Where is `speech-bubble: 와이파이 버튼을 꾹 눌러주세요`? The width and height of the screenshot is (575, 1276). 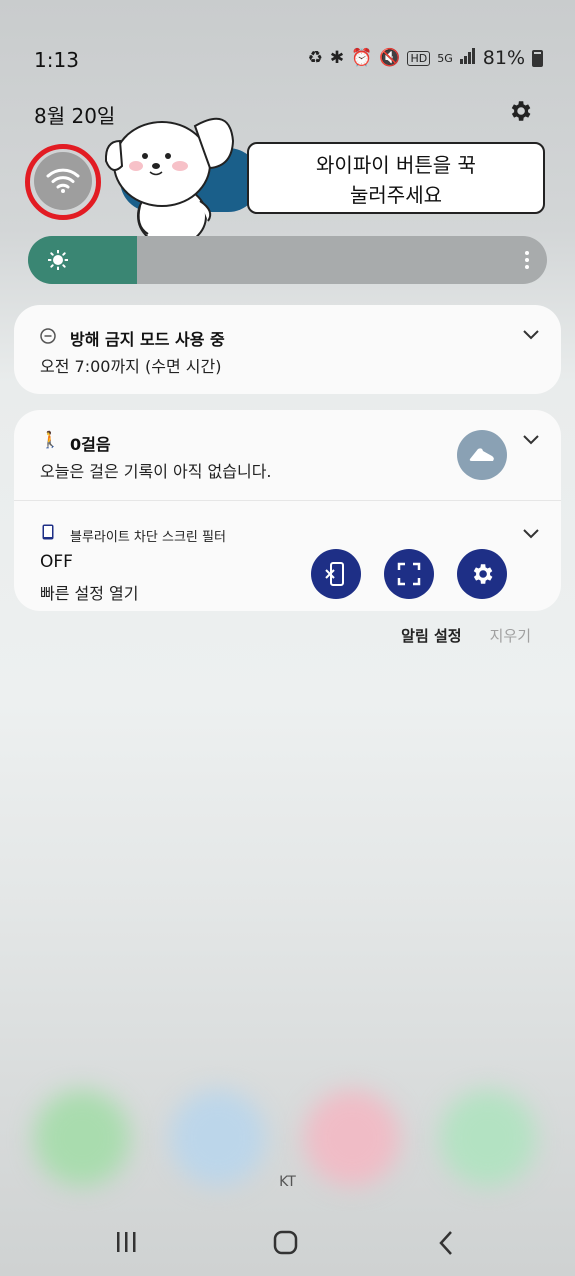 speech-bubble: 와이파이 버튼을 꾹 눌러주세요 is located at coordinates (396, 178).